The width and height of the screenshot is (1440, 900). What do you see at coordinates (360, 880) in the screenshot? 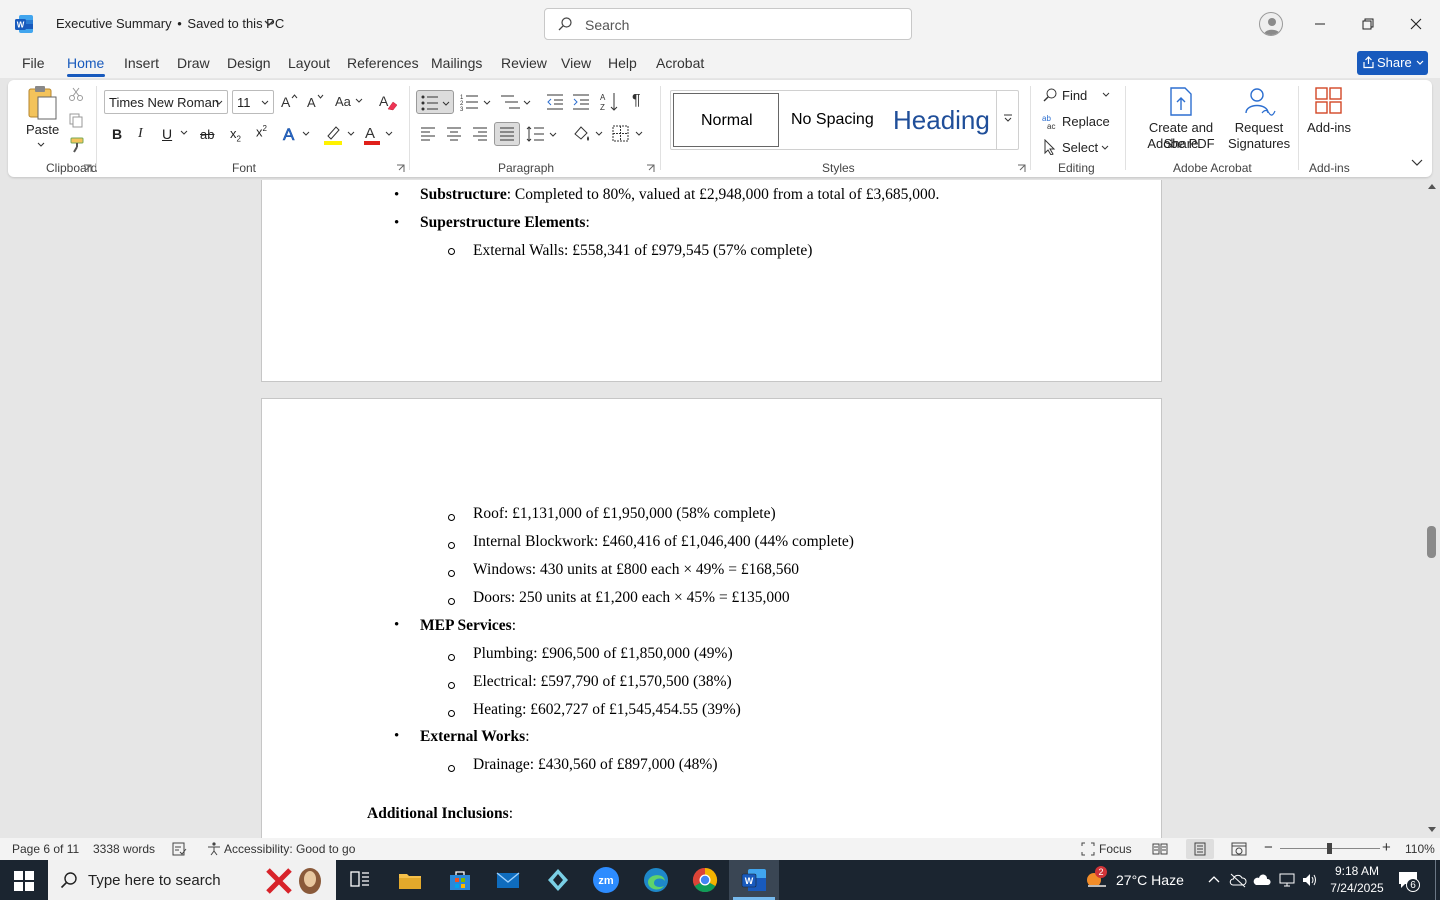
I see `task-view-icon` at bounding box center [360, 880].